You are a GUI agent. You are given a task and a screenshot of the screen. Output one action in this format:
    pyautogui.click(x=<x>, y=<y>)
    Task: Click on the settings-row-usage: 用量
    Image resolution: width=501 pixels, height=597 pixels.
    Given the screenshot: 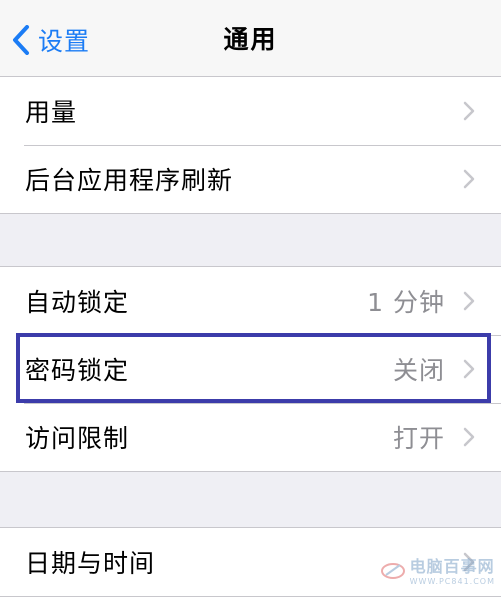 What is the action you would take?
    pyautogui.click(x=250, y=111)
    